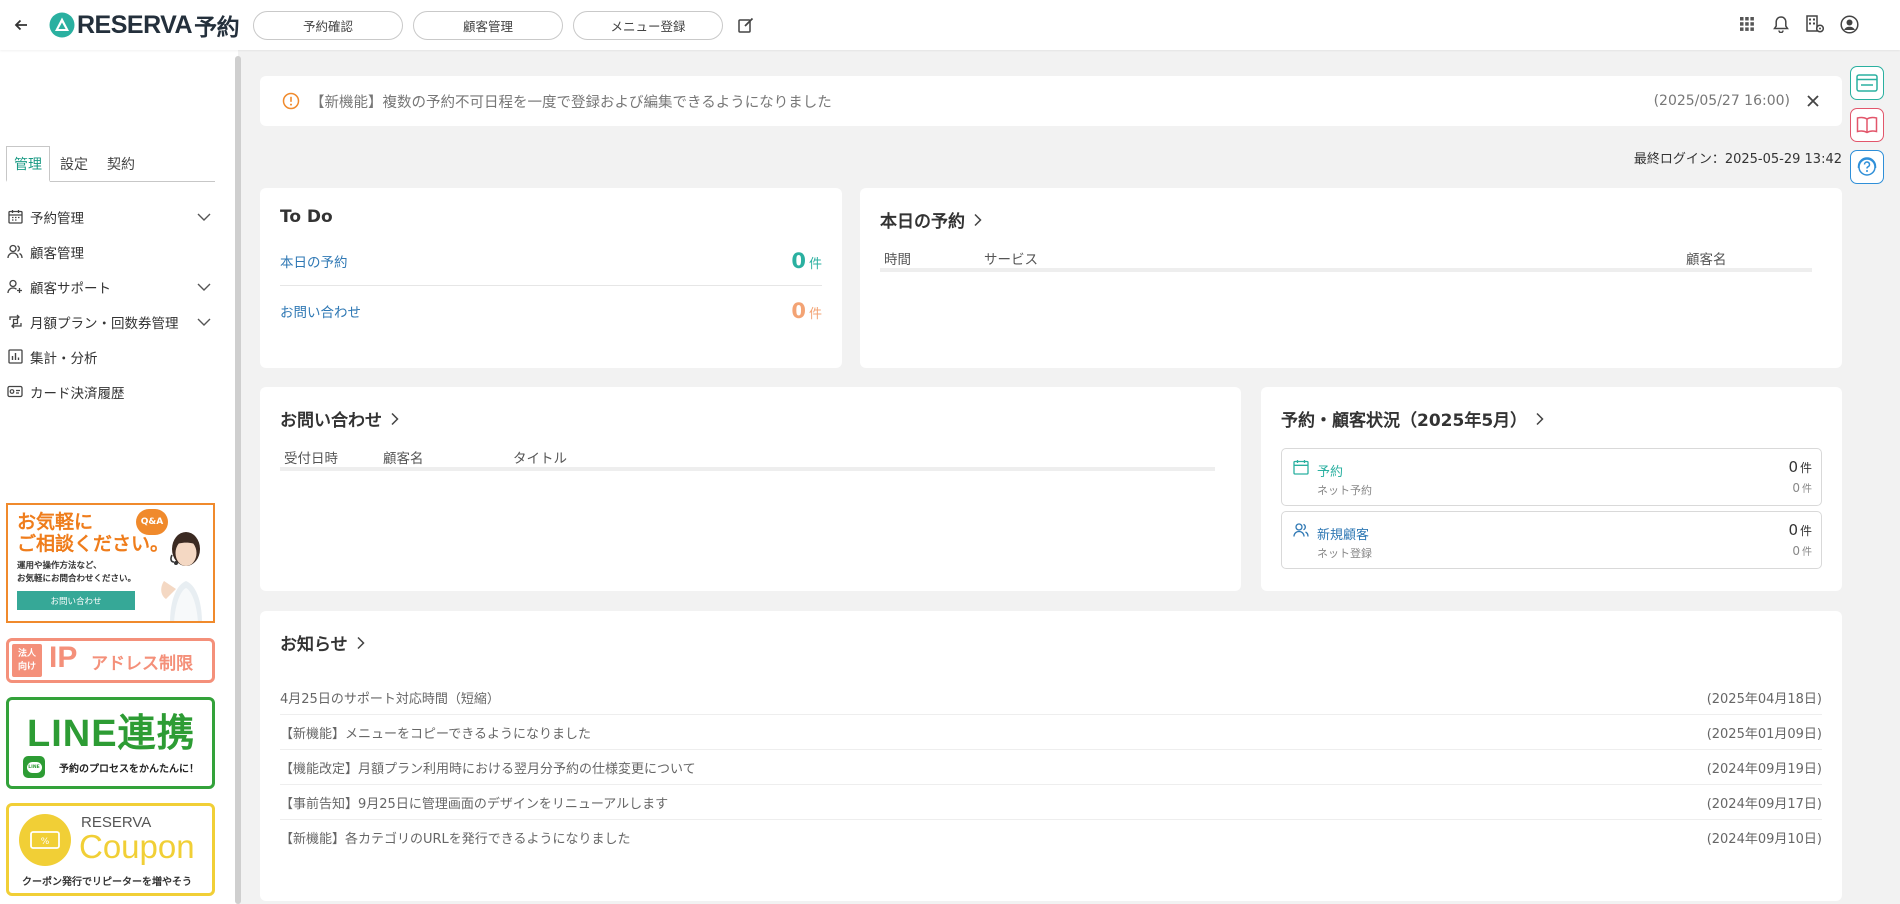  Describe the element at coordinates (746, 25) in the screenshot. I see `edit-icon` at that location.